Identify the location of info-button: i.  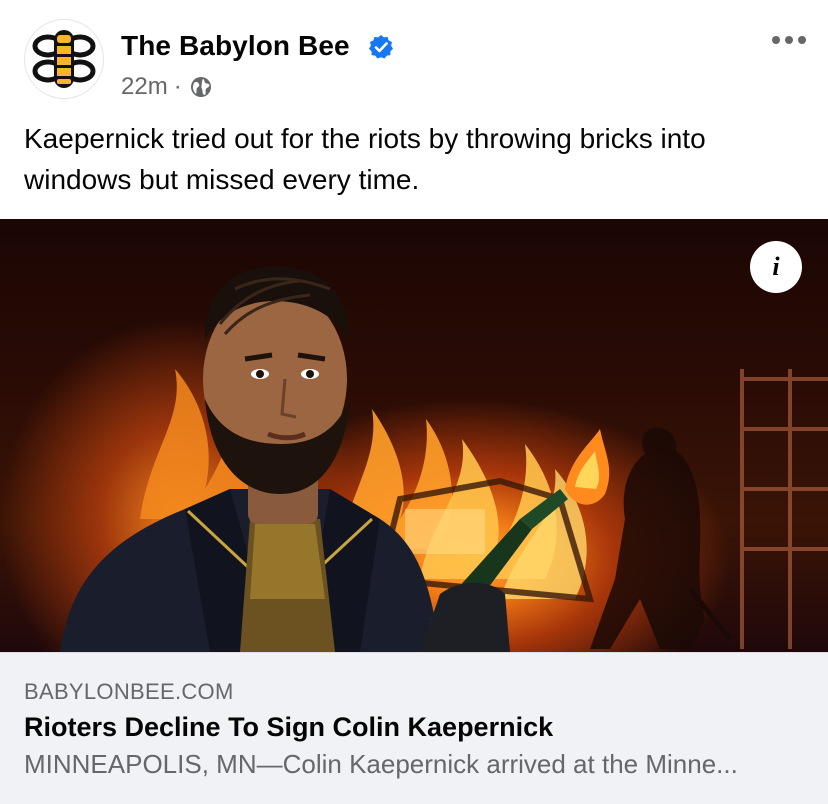
(776, 267).